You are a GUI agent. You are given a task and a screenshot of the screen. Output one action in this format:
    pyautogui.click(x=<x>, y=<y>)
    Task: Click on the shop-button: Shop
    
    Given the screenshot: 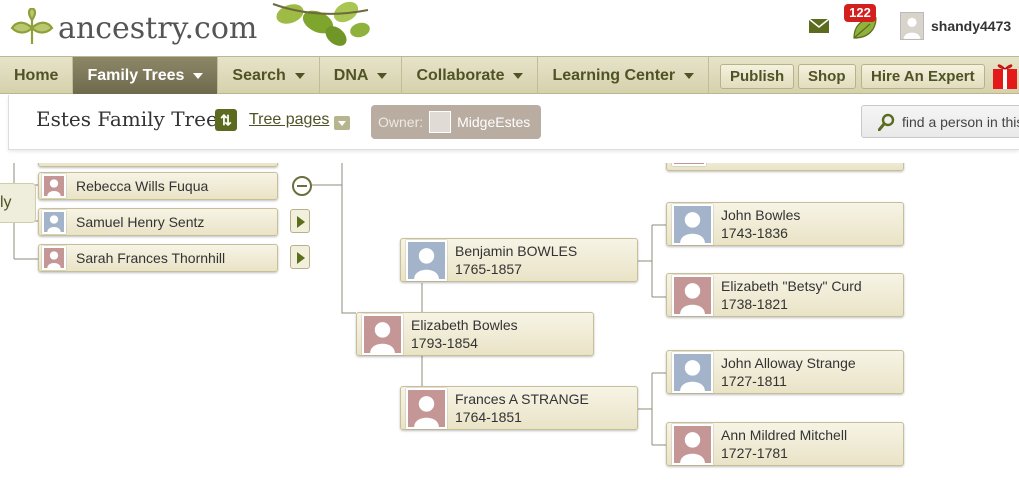 What is the action you would take?
    pyautogui.click(x=827, y=76)
    